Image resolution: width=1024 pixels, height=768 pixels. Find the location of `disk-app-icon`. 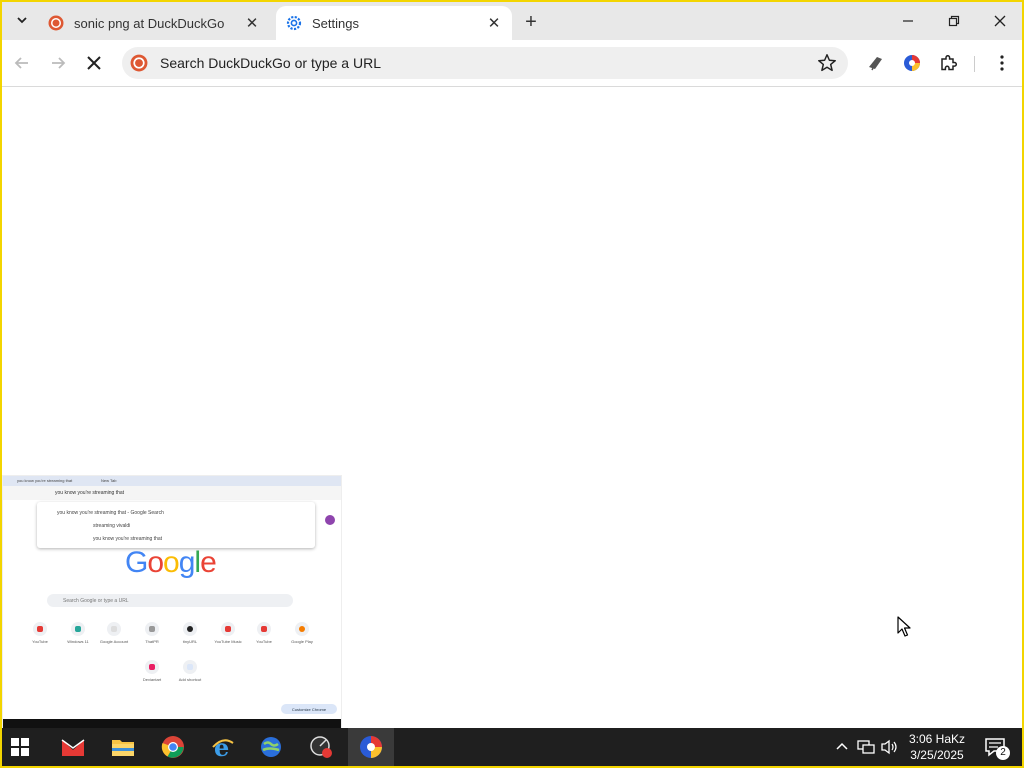

disk-app-icon is located at coordinates (321, 747).